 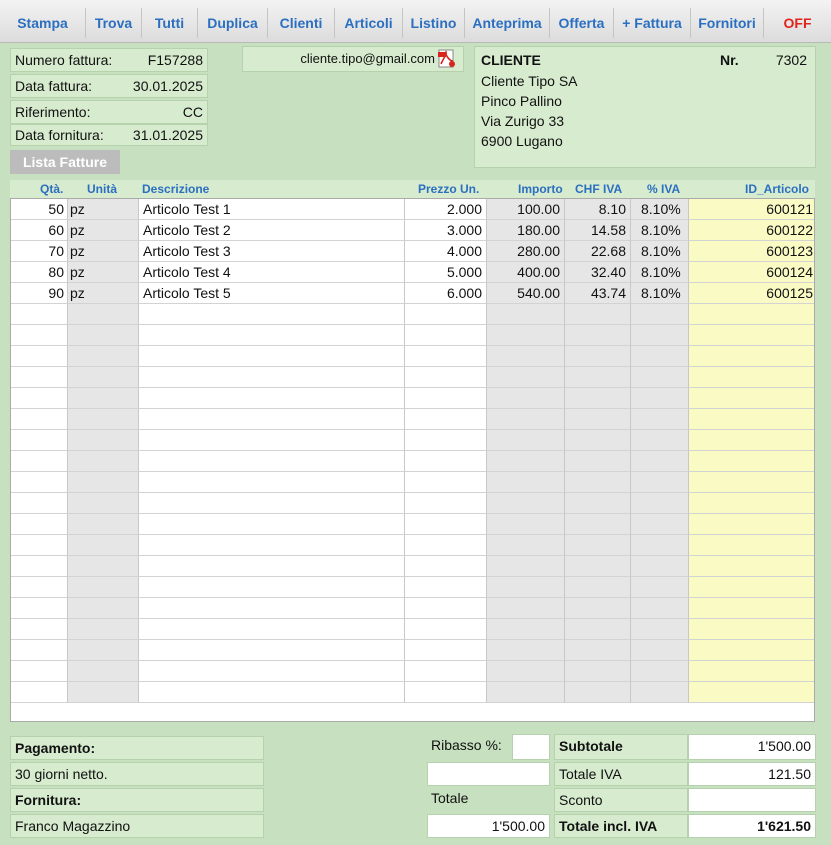 I want to click on cell-id-articolo: 600125, so click(x=751, y=293).